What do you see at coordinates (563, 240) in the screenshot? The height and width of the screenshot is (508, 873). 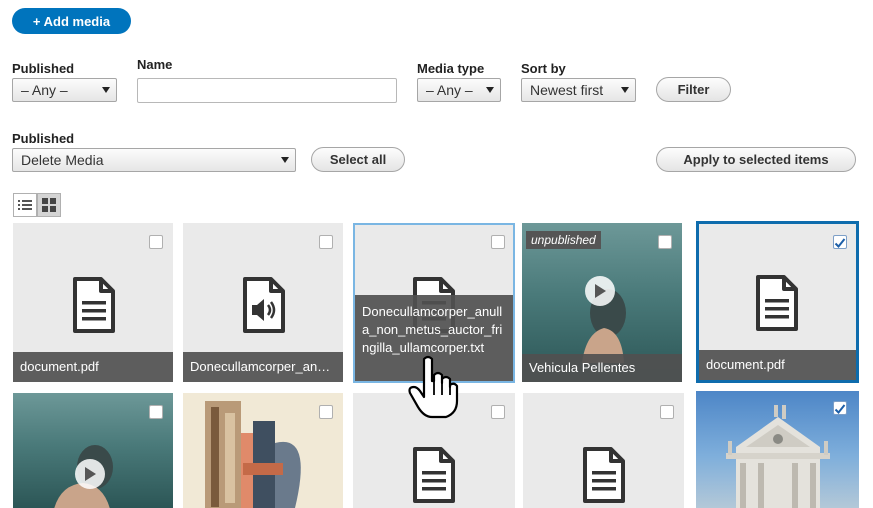 I see `unpublished-badge: unpublished` at bounding box center [563, 240].